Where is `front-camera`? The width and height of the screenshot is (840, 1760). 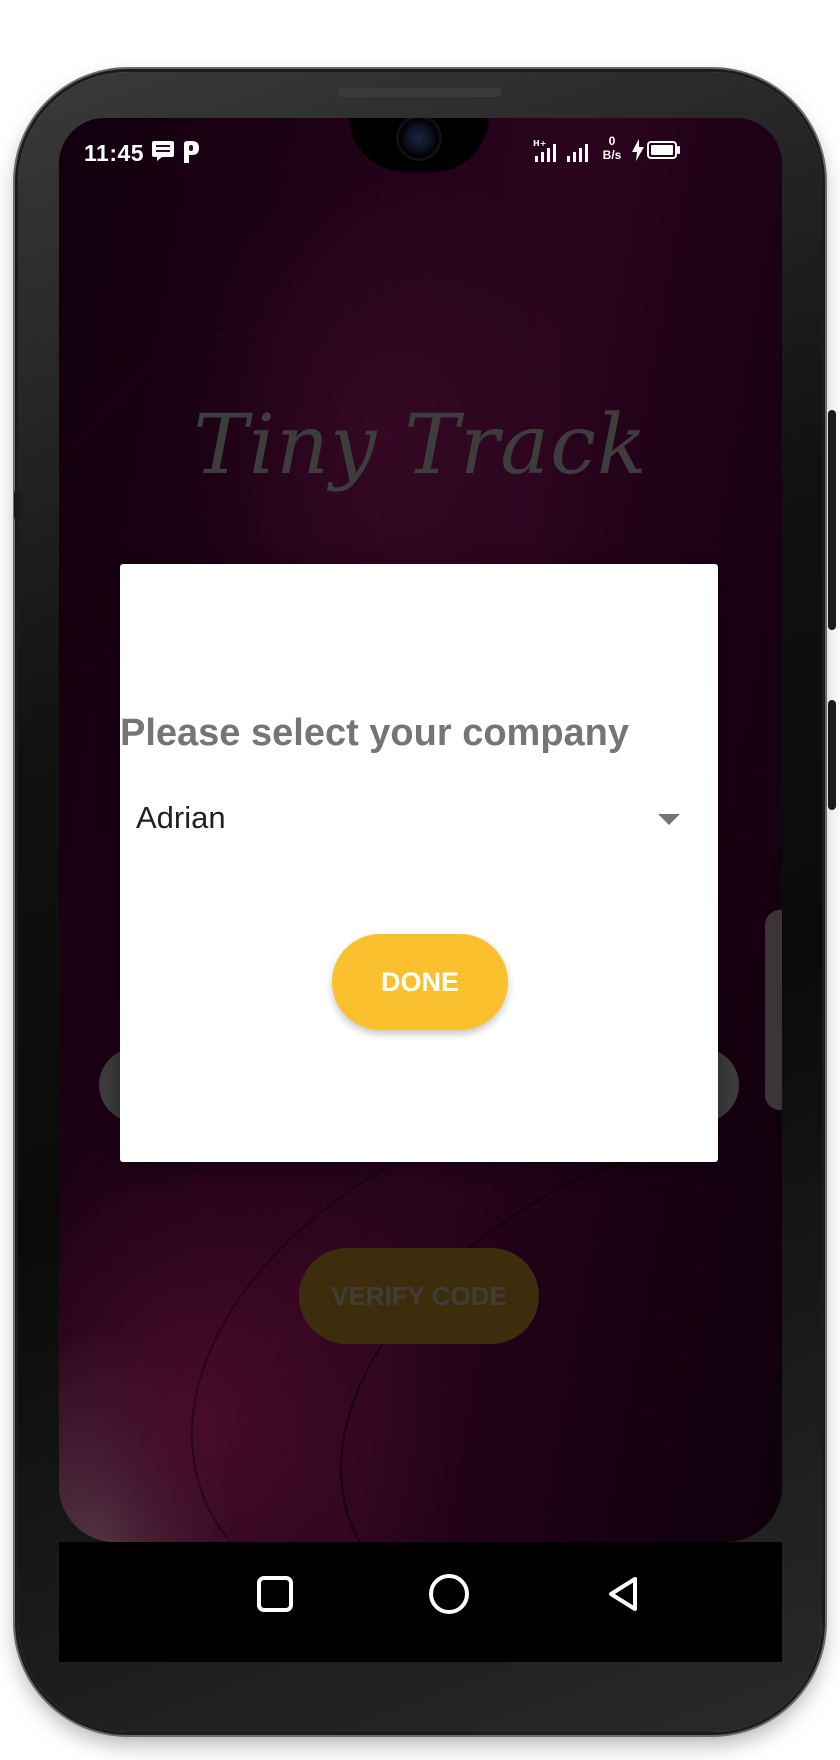 front-camera is located at coordinates (419, 138).